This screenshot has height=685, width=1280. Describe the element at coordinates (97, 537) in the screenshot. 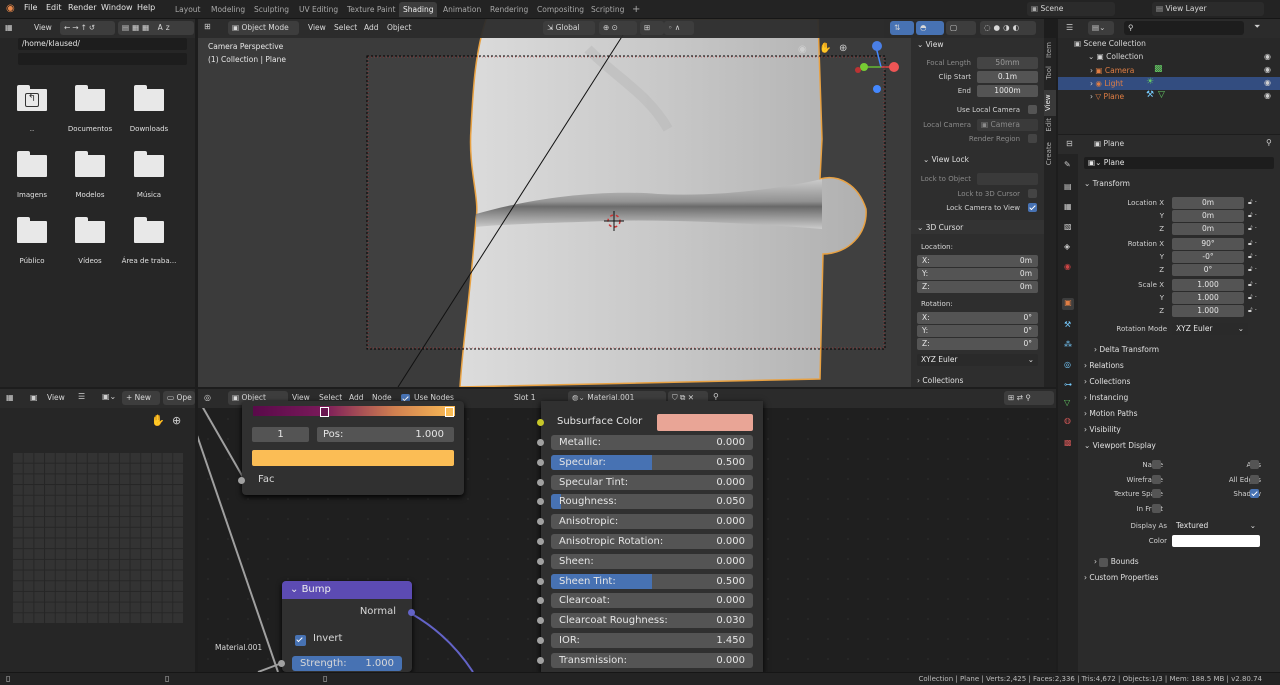

I see `uv-grid` at that location.